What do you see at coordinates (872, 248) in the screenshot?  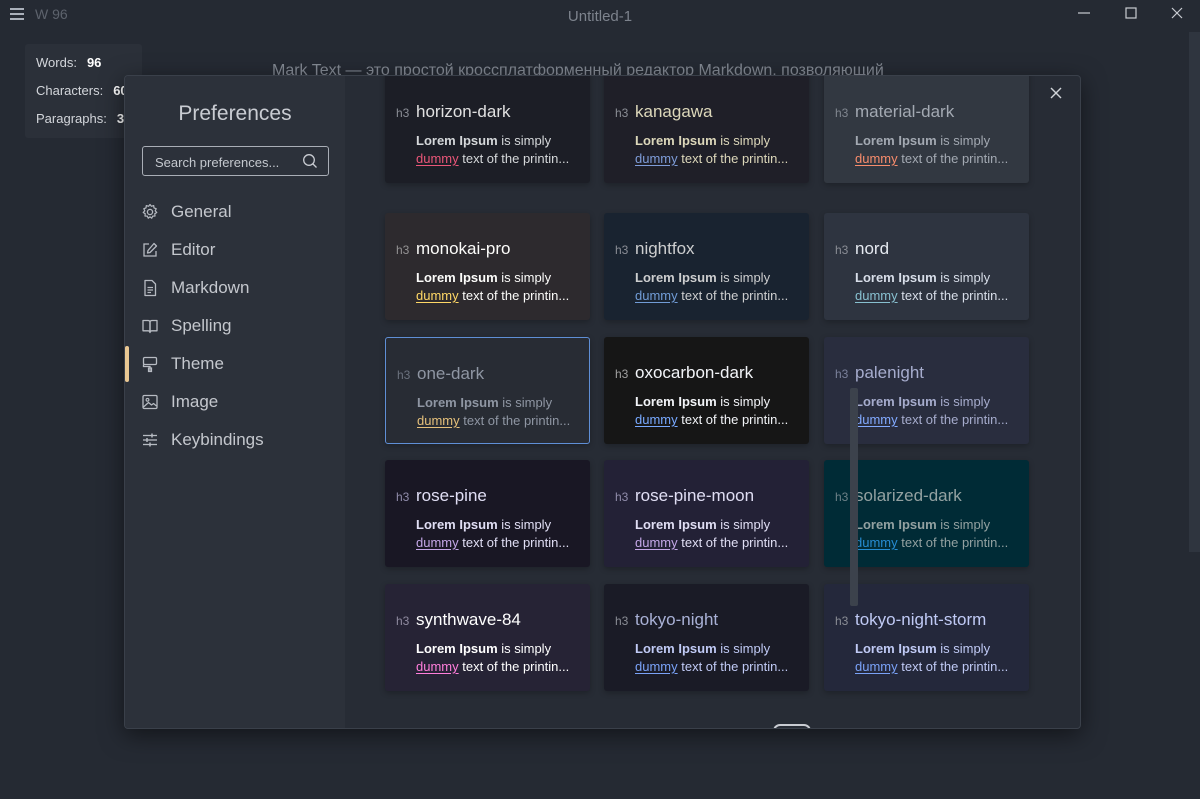 I see `theme-name: nord` at bounding box center [872, 248].